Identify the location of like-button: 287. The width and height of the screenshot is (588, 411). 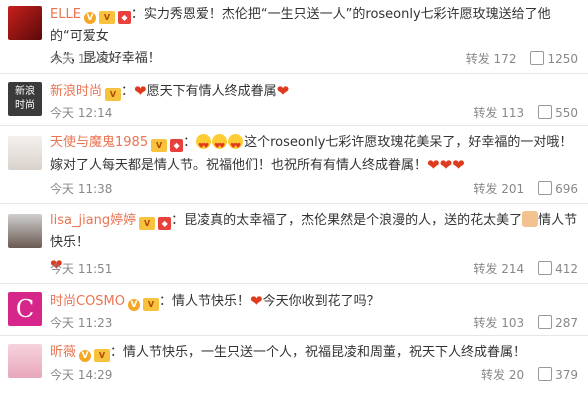
(558, 322).